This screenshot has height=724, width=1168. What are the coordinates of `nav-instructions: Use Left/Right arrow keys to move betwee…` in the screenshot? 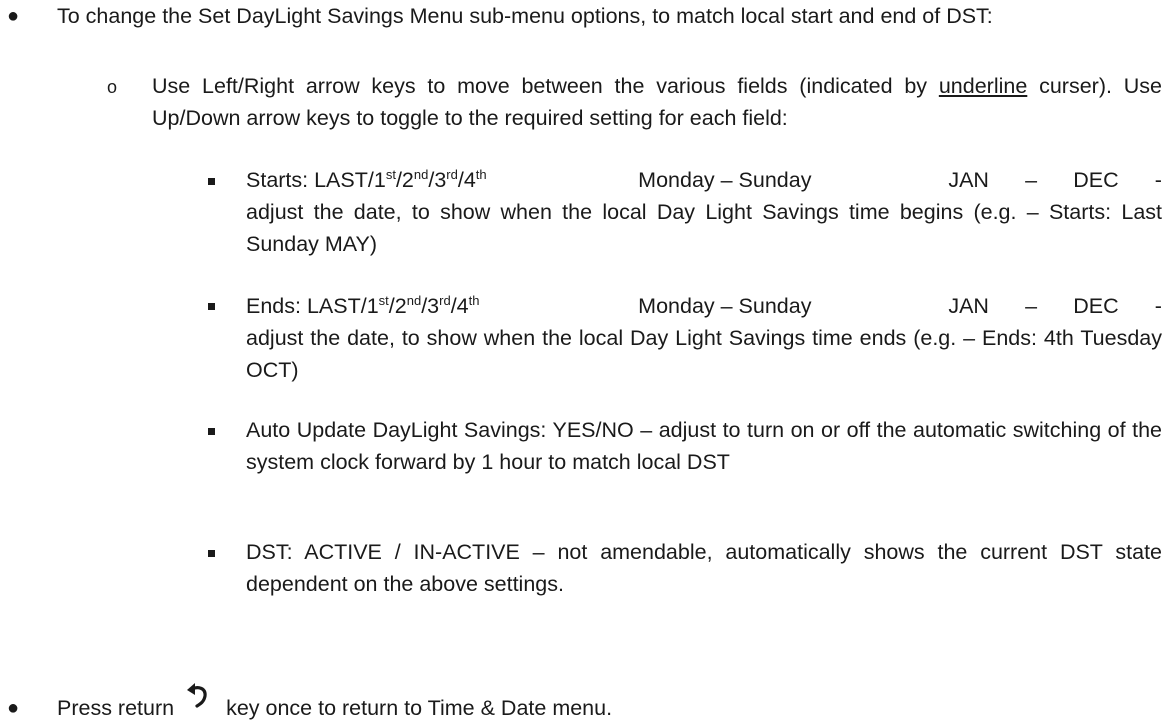 It's located at (657, 102).